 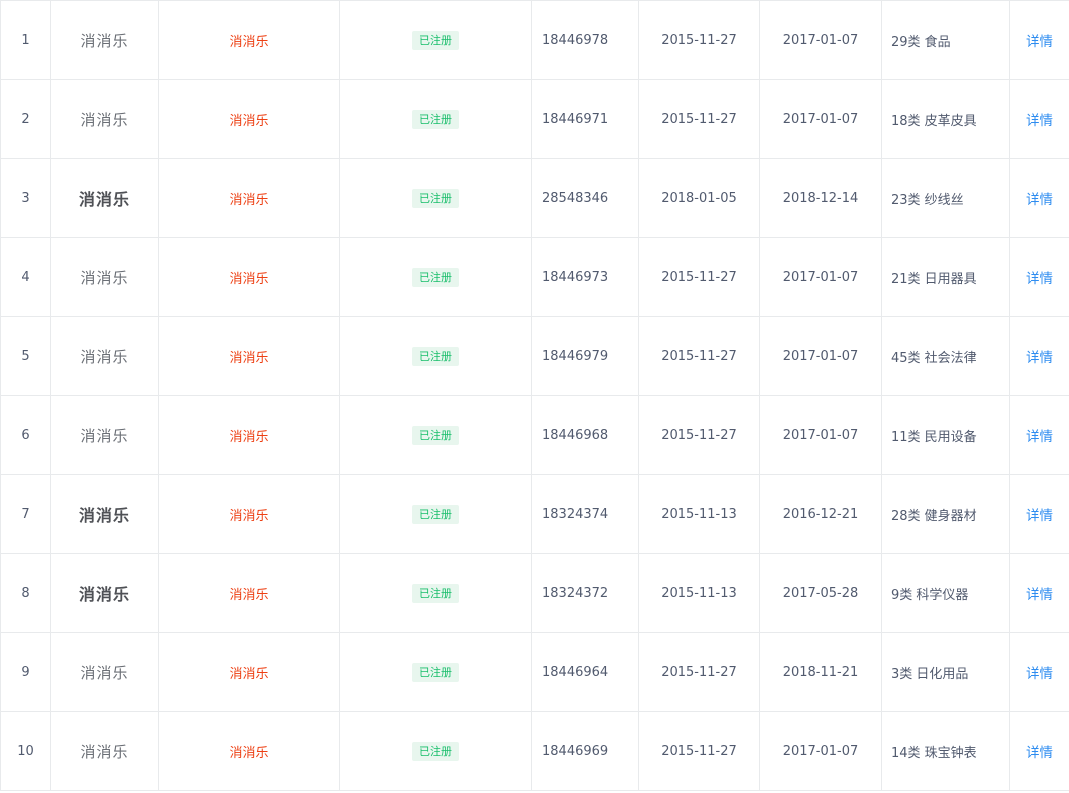 I want to click on registration-number: 18446969, so click(x=585, y=751).